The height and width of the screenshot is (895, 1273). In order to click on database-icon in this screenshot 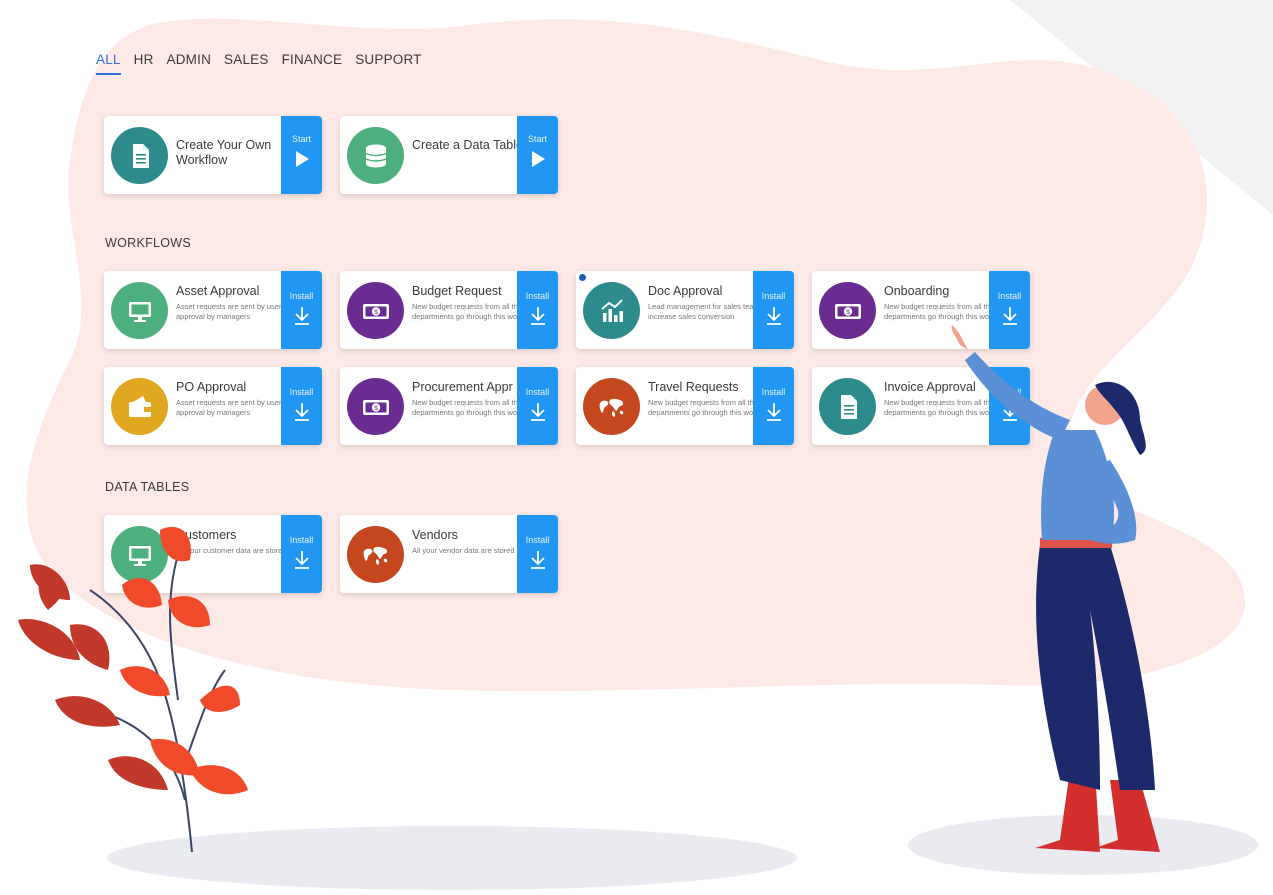, I will do `click(375, 155)`.